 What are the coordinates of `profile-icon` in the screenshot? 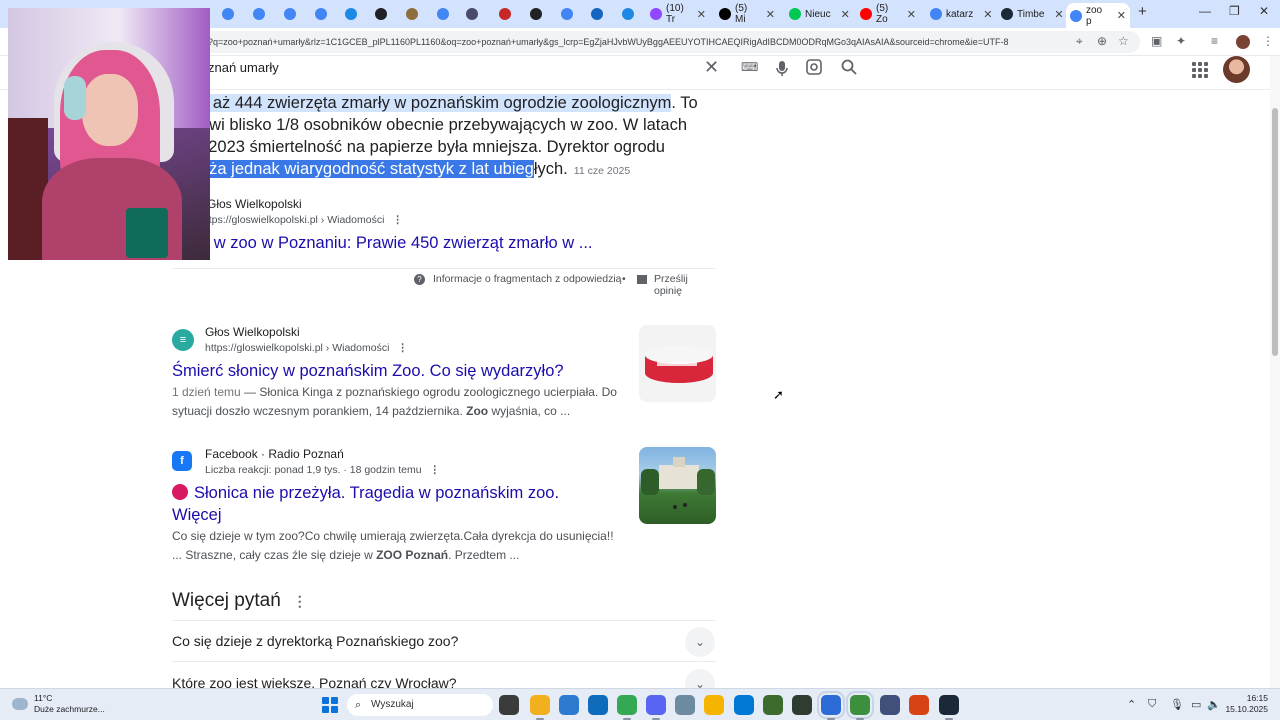 It's located at (1243, 42).